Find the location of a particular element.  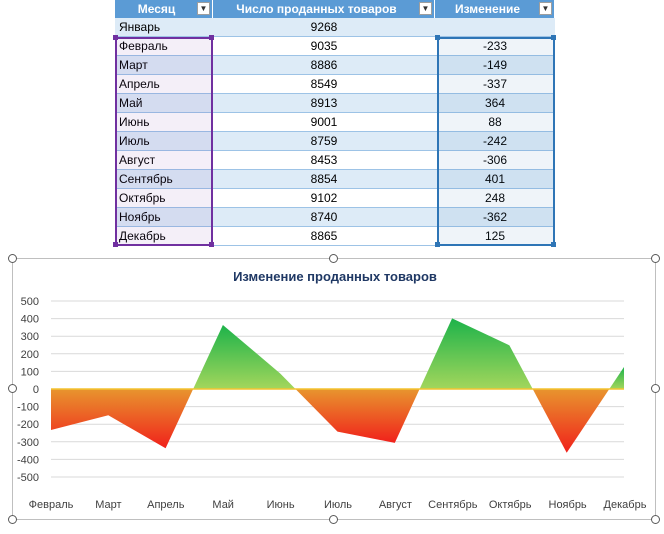

y-tick-label: 100 is located at coordinates (30, 372).